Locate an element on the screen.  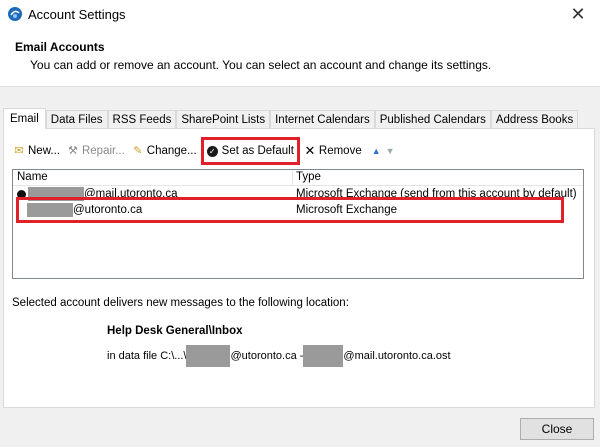
datafile-mid: @utoronto.ca - is located at coordinates (267, 356).